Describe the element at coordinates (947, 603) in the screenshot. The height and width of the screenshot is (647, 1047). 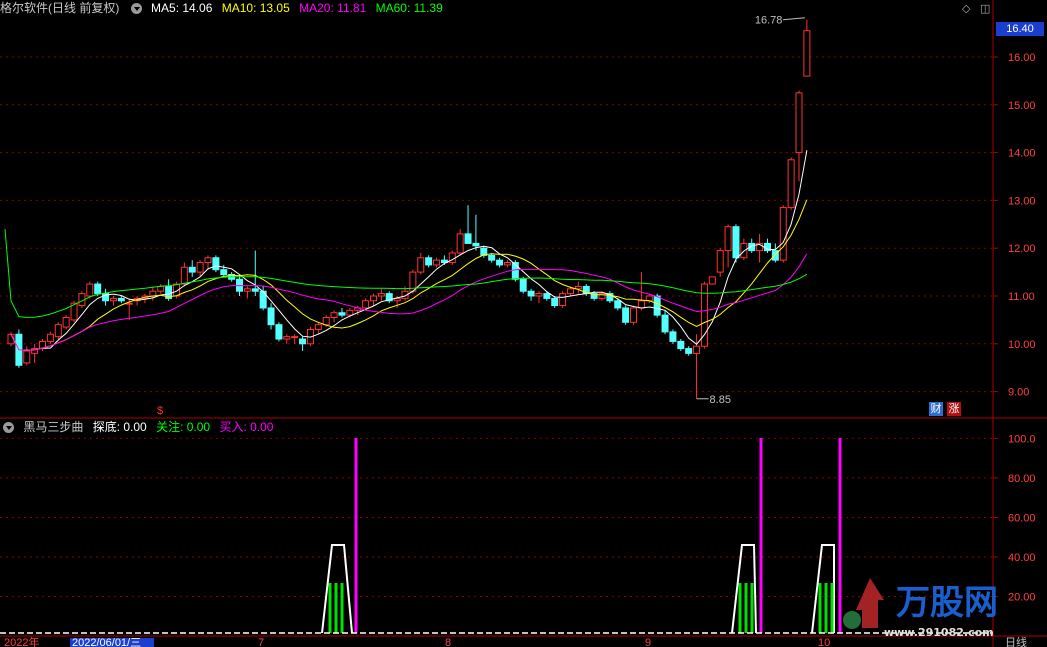
I see `watermark-brand: 万股网` at that location.